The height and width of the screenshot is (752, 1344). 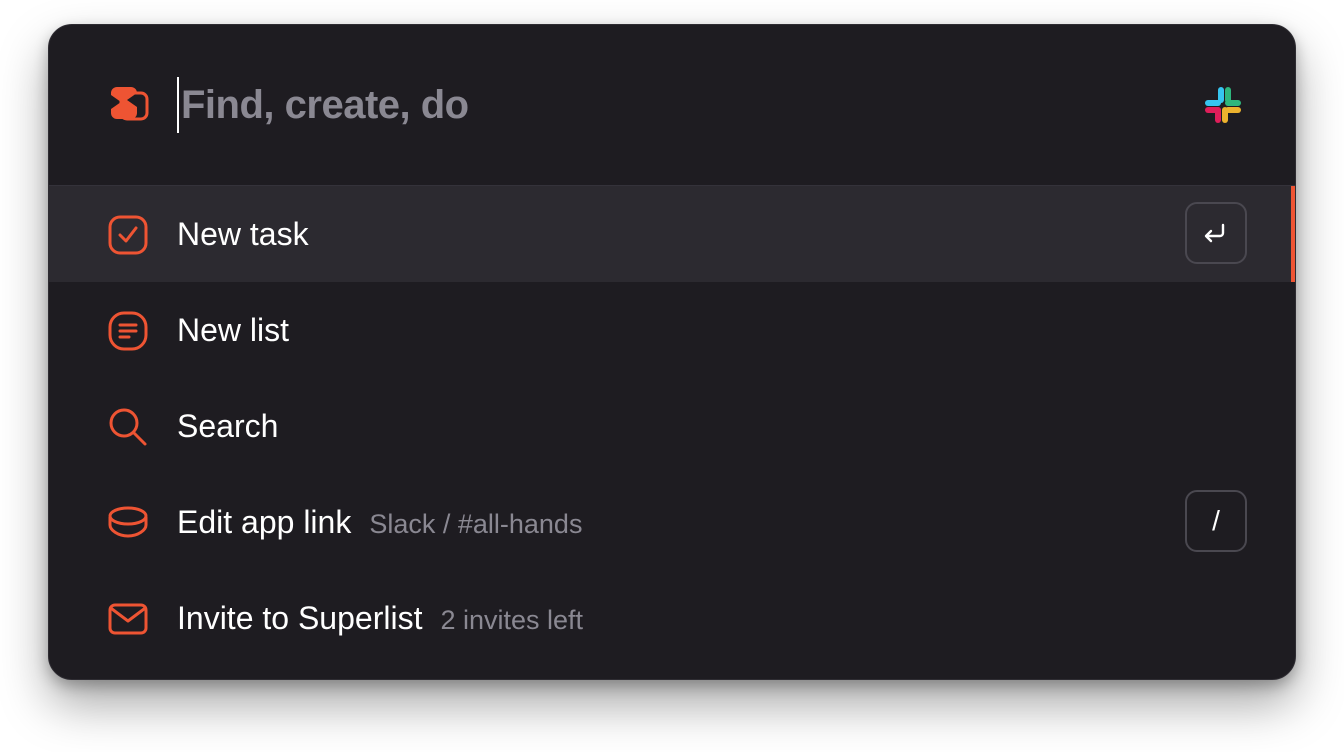 I want to click on slash-shortcut-key: /, so click(x=1216, y=521).